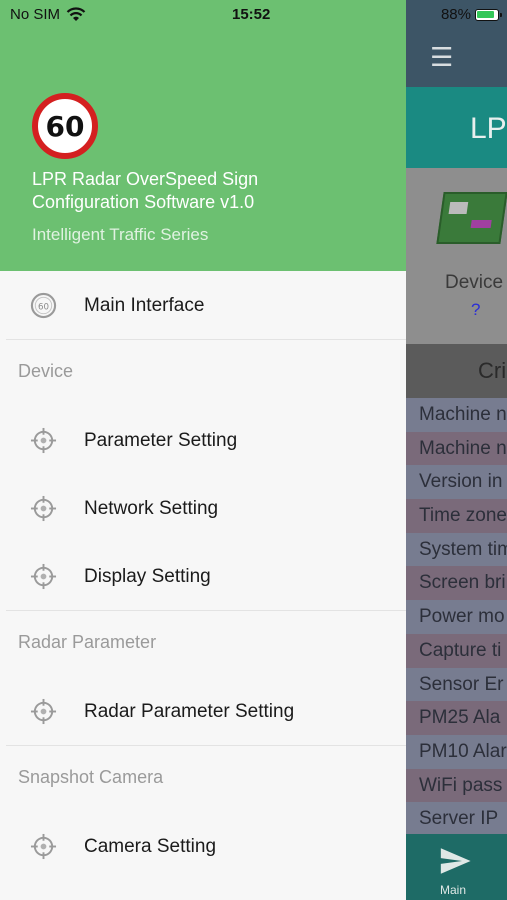 This screenshot has width=507, height=900. I want to click on send-icon, so click(455, 861).